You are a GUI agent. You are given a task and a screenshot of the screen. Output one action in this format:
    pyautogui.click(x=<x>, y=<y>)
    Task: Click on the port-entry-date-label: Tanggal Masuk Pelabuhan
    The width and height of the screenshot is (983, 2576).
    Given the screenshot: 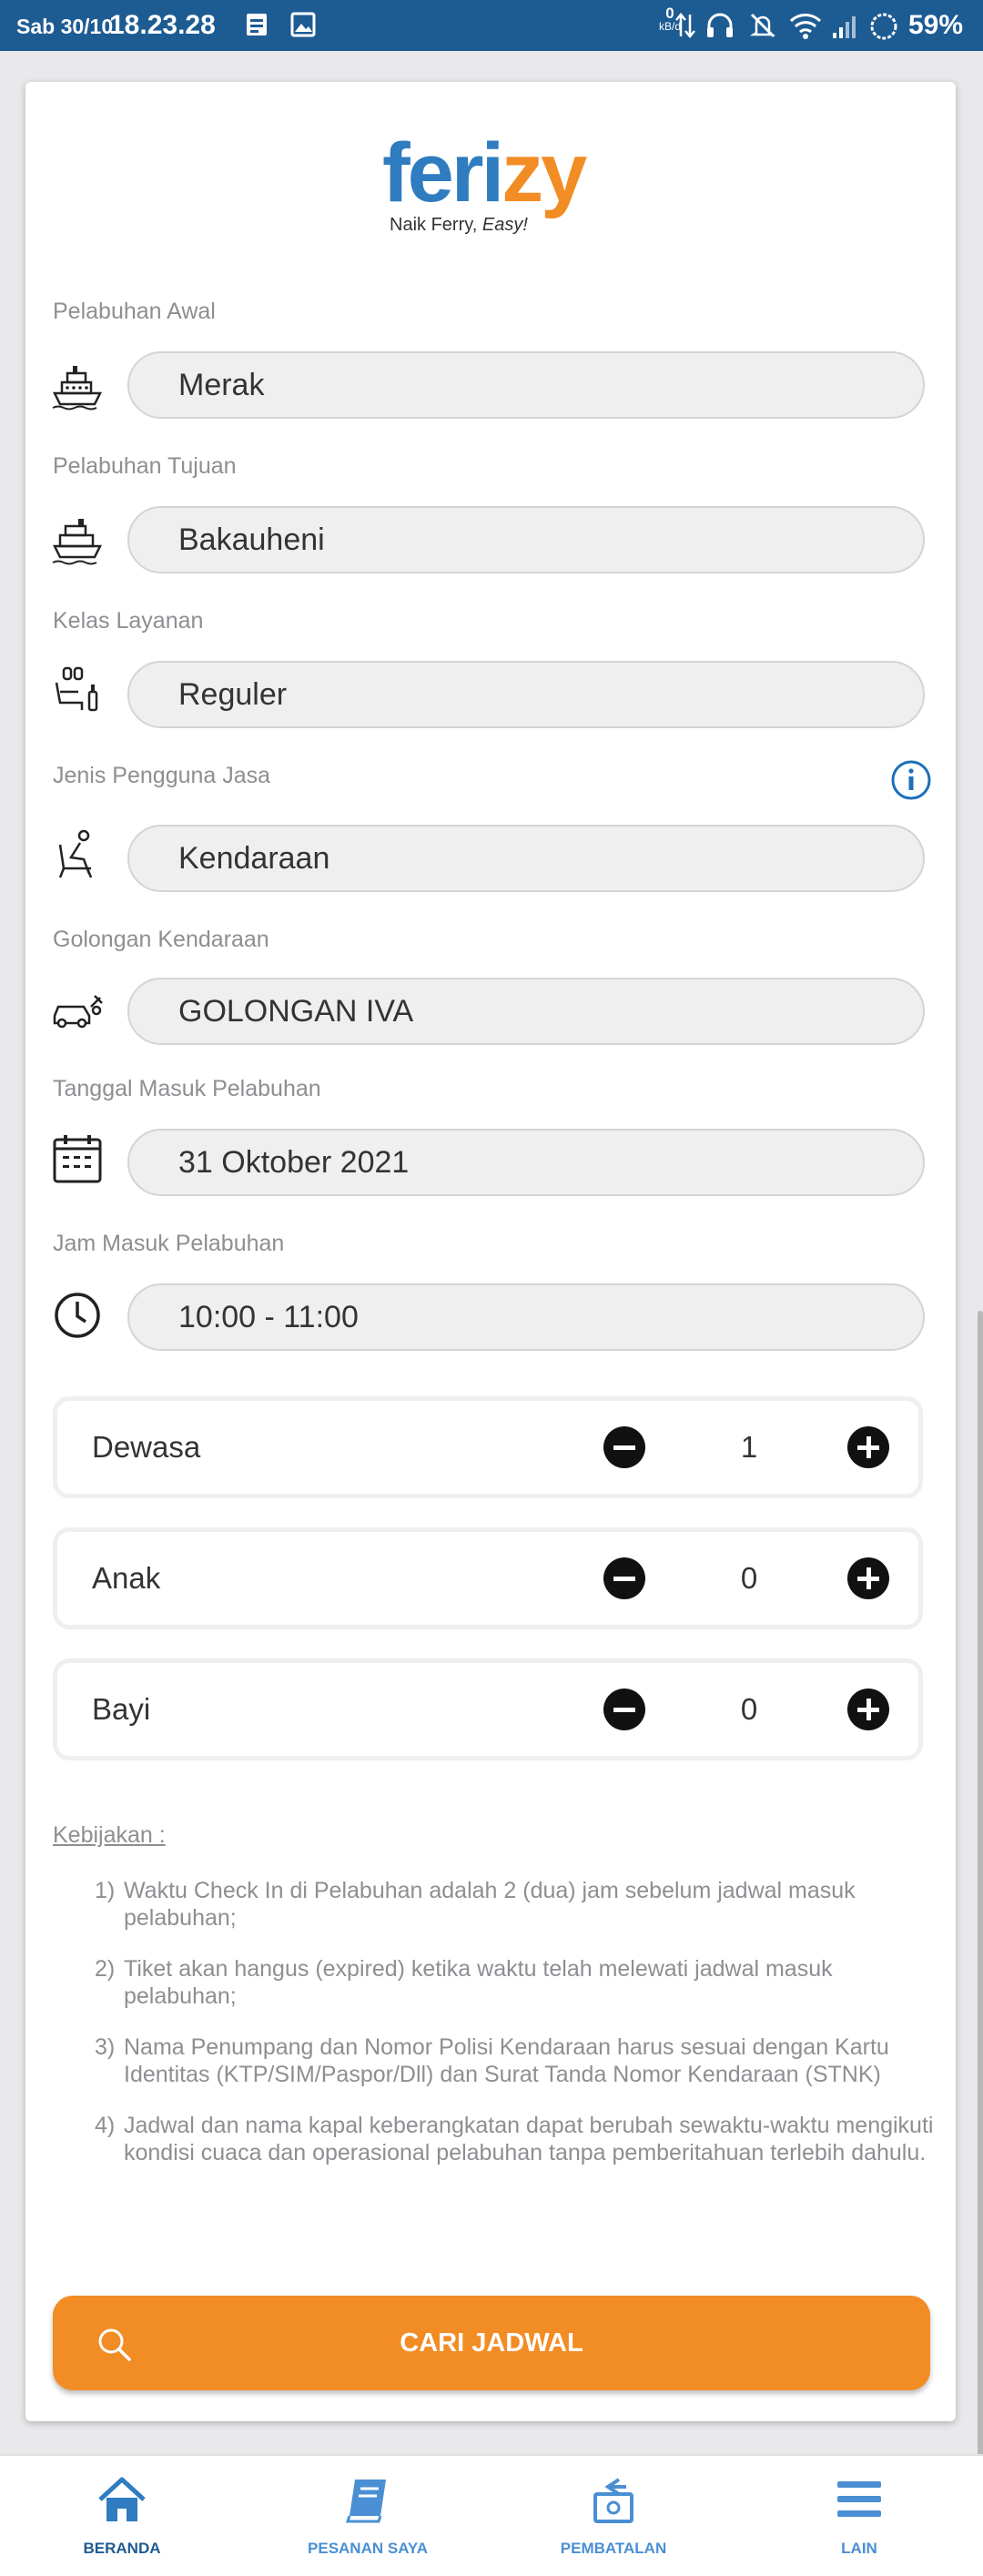 What is the action you would take?
    pyautogui.click(x=187, y=1088)
    